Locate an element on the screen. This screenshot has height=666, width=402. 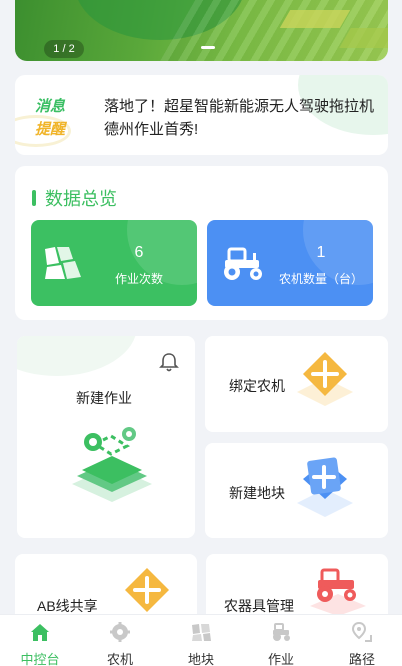
field-map-icon is located at coordinates (63, 263).